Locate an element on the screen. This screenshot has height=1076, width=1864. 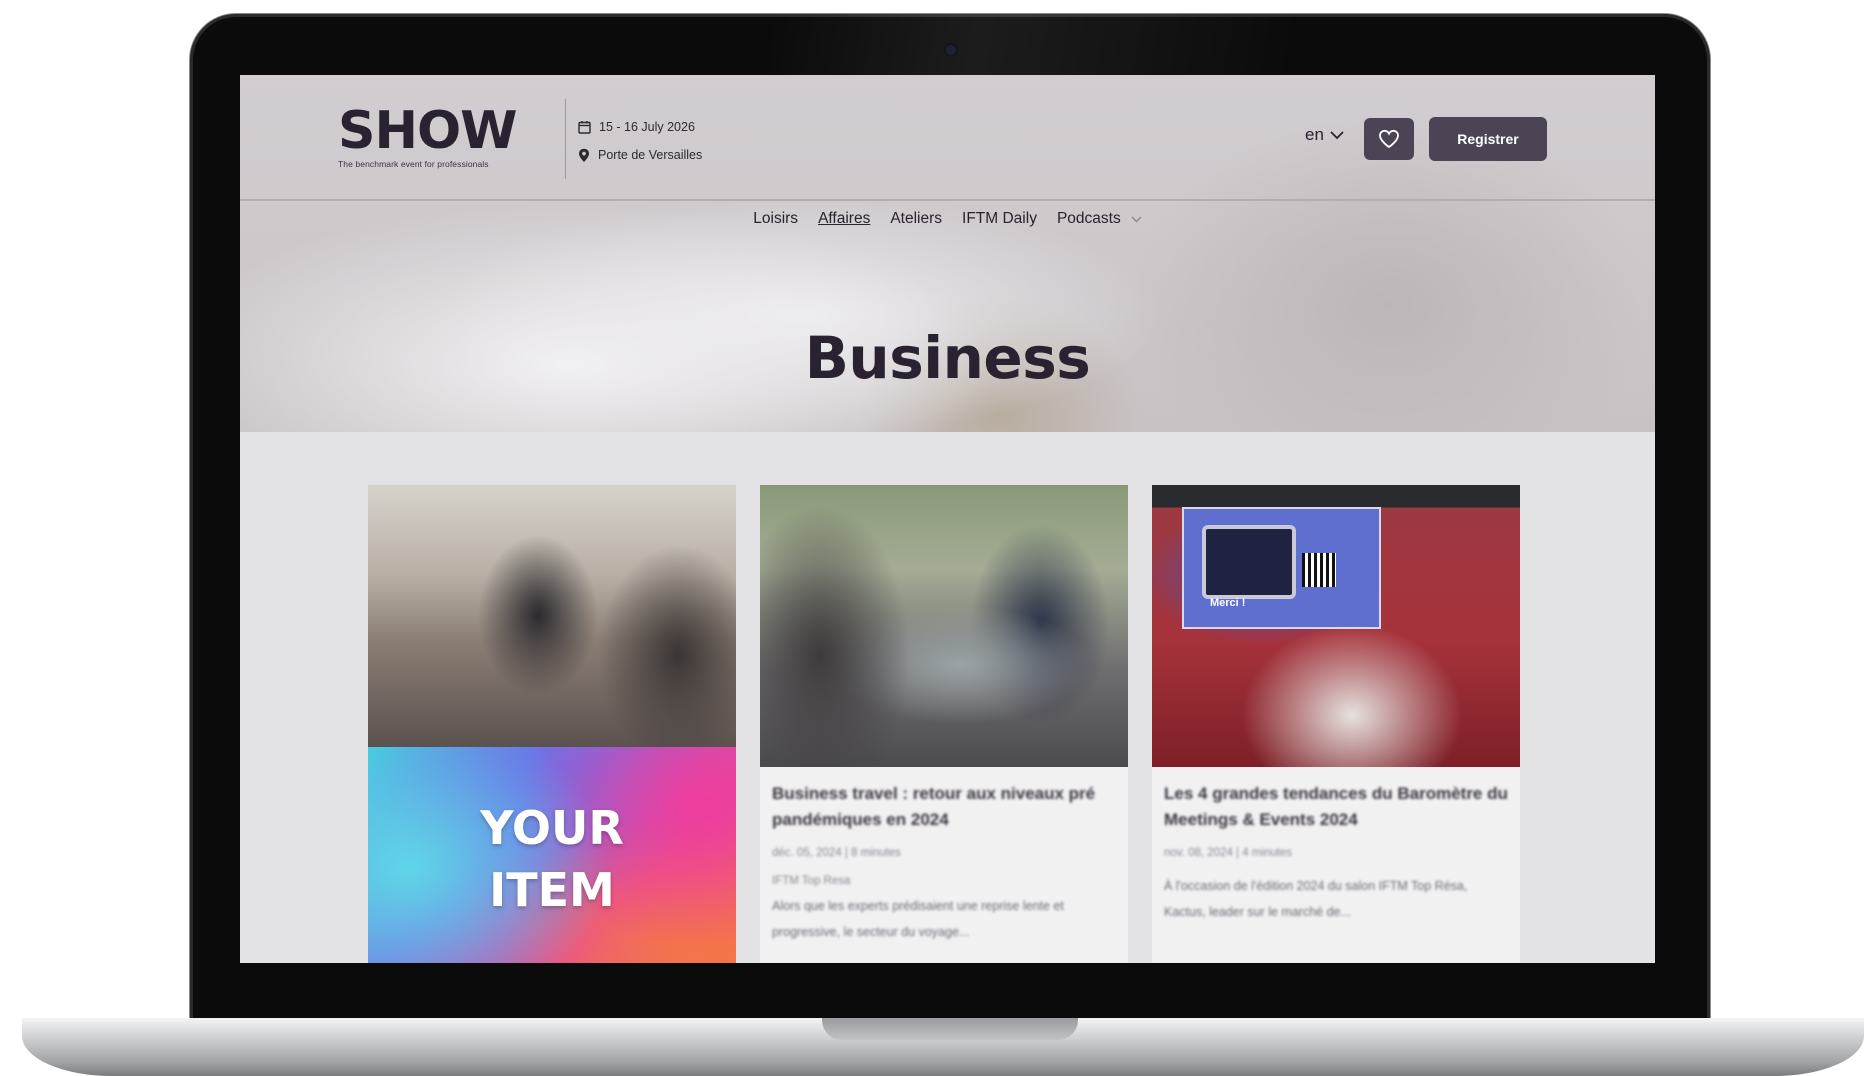
article-image: Merci ! is located at coordinates (1336, 626).